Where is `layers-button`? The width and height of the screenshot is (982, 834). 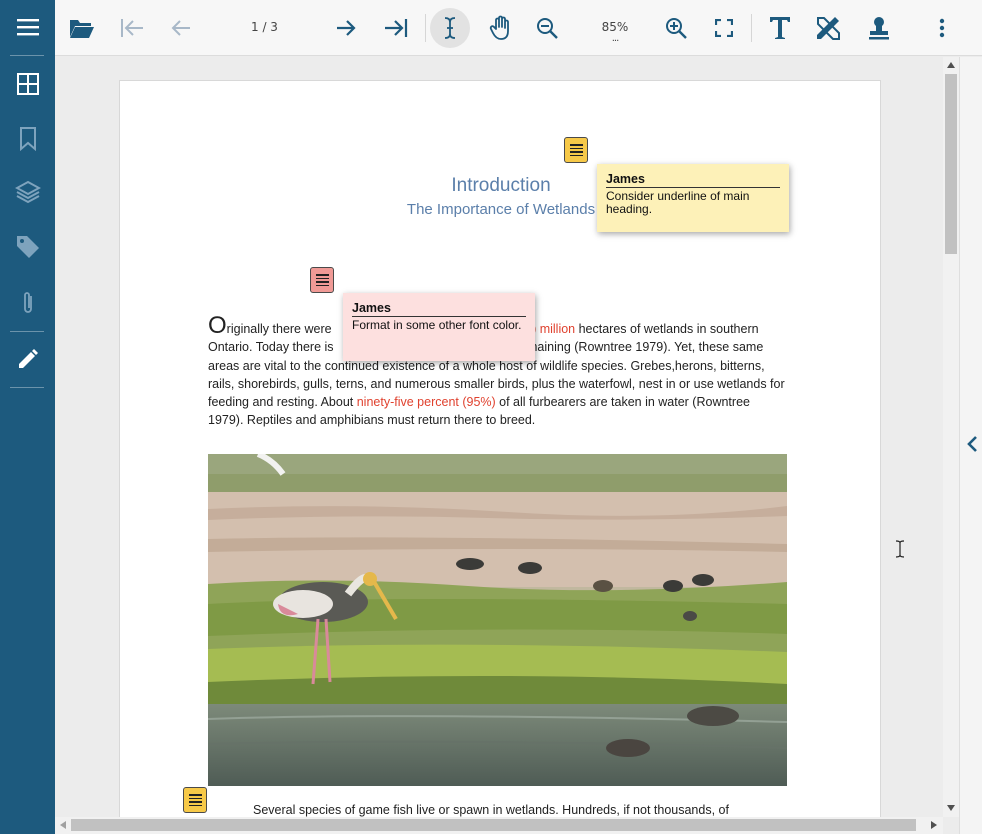
layers-button is located at coordinates (27, 192).